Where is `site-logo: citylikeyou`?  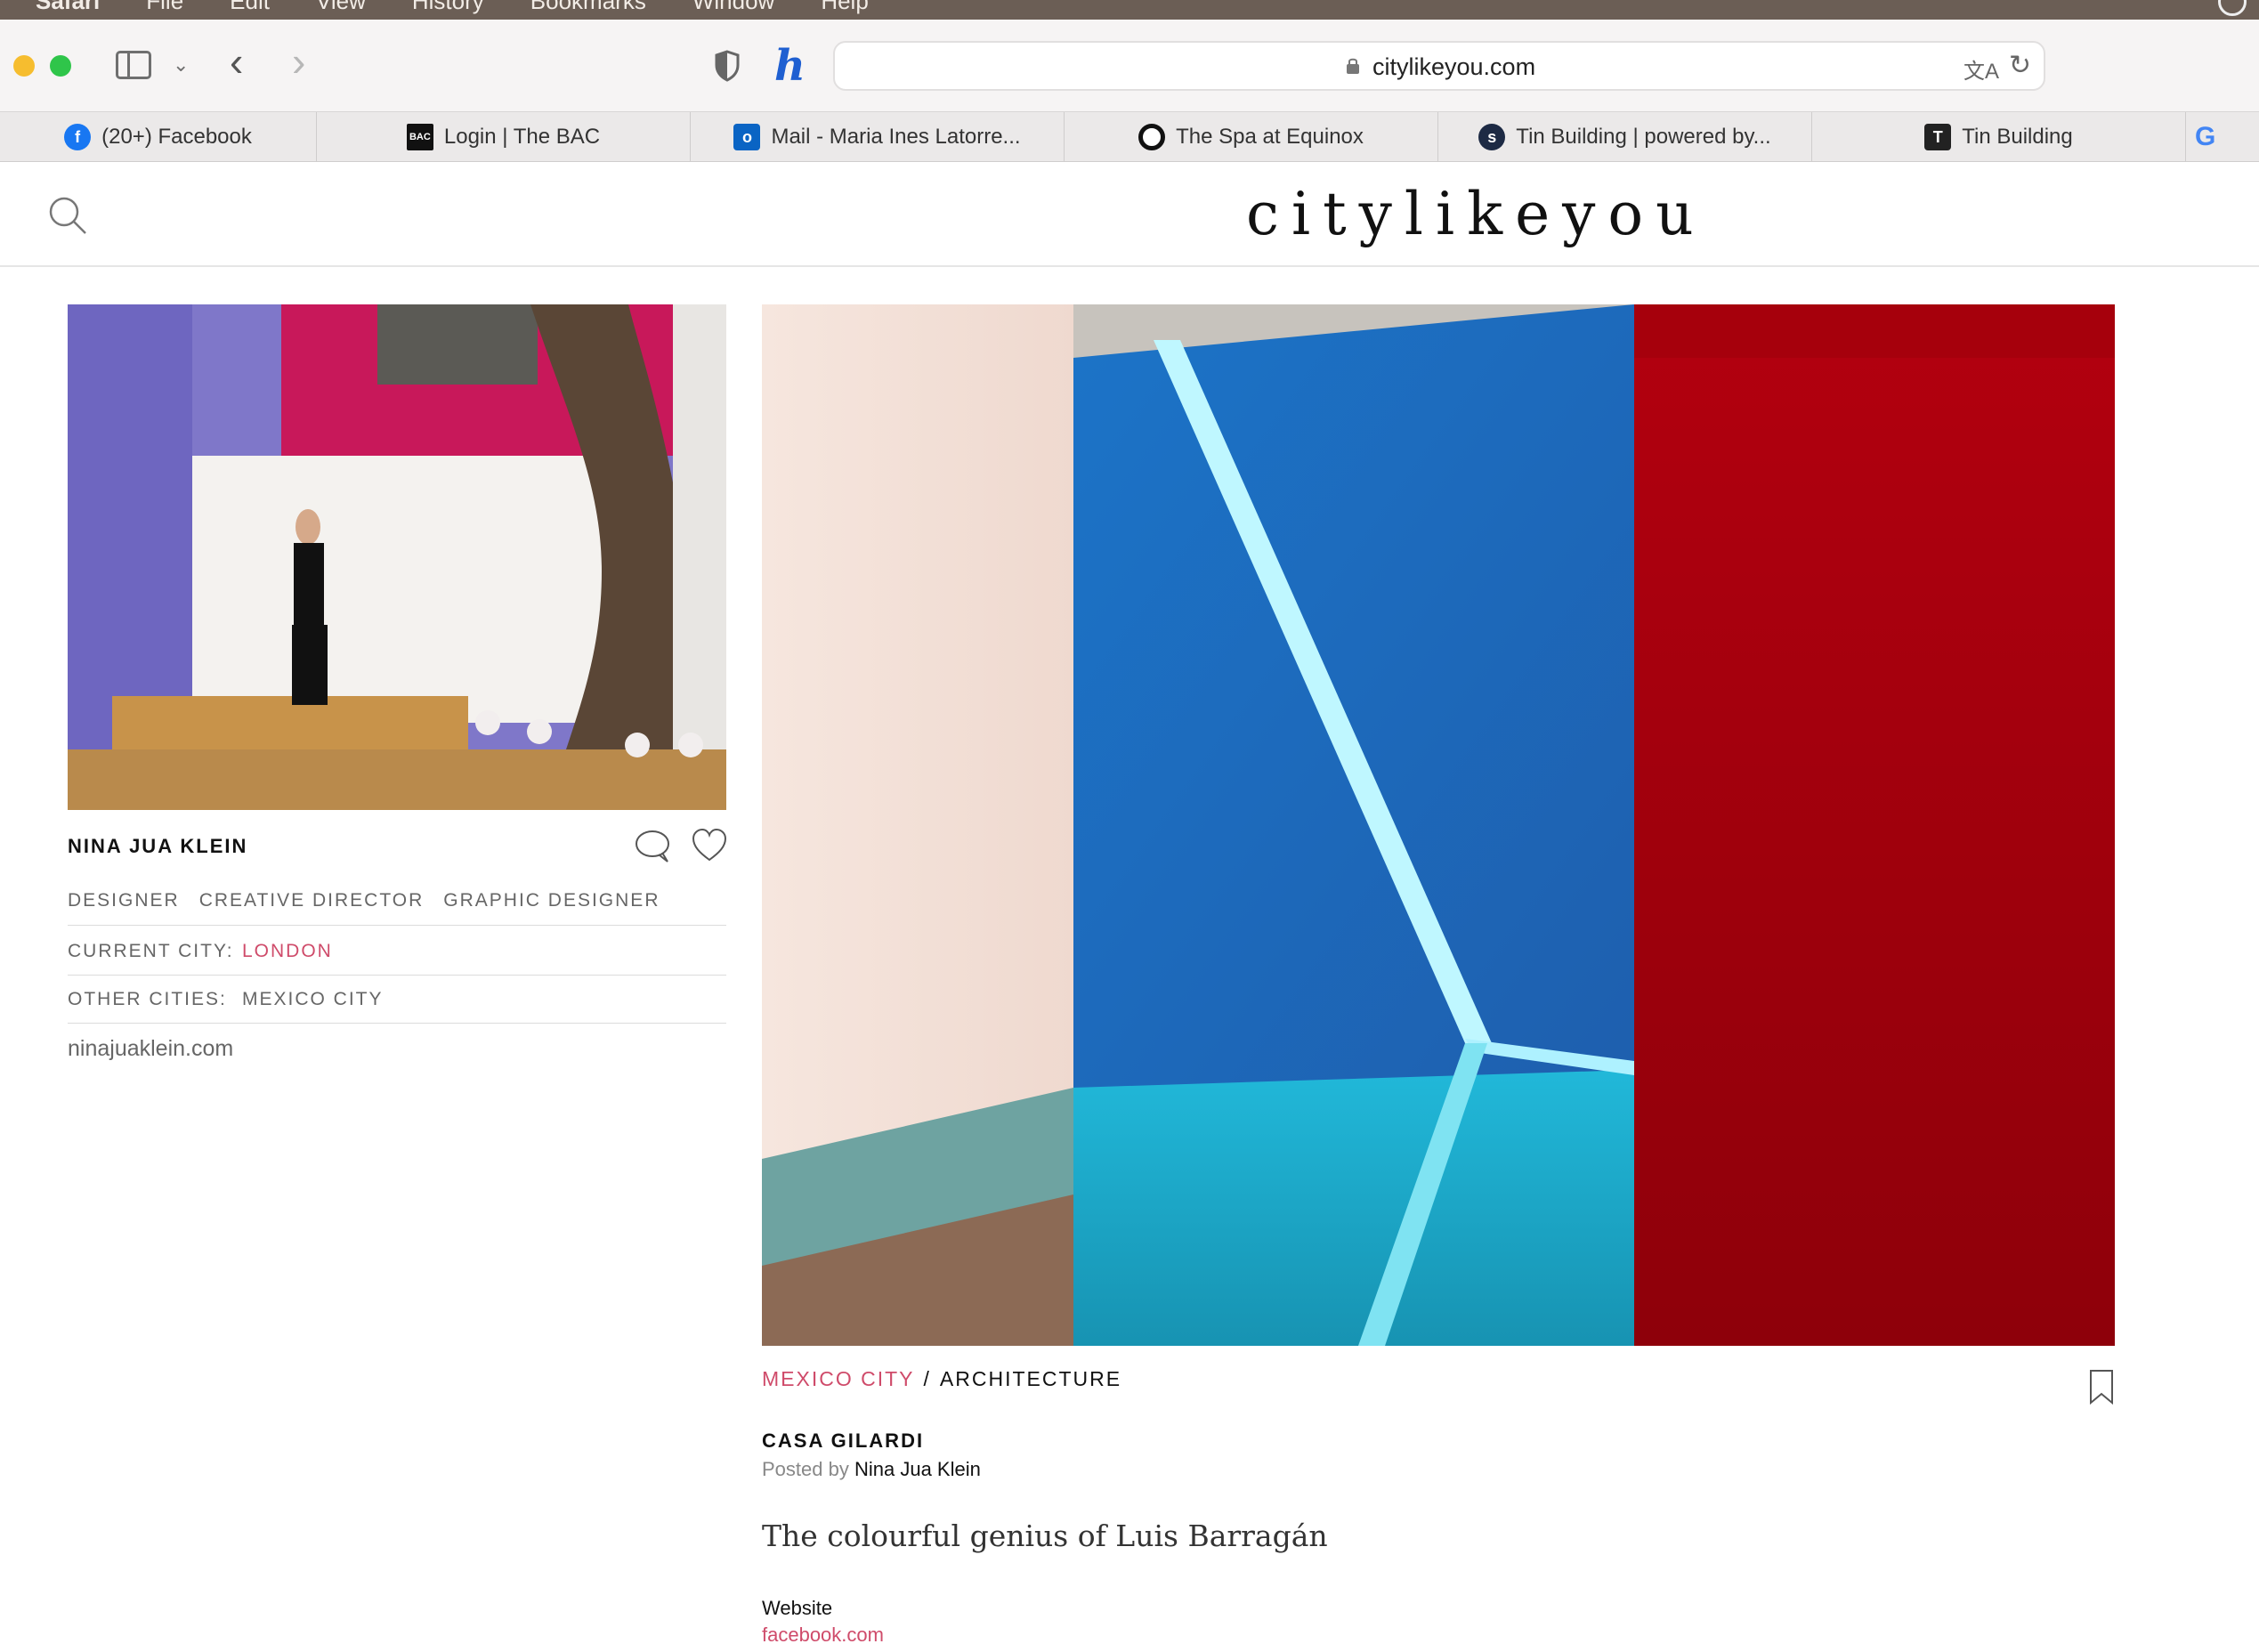 site-logo: citylikeyou is located at coordinates (1476, 214).